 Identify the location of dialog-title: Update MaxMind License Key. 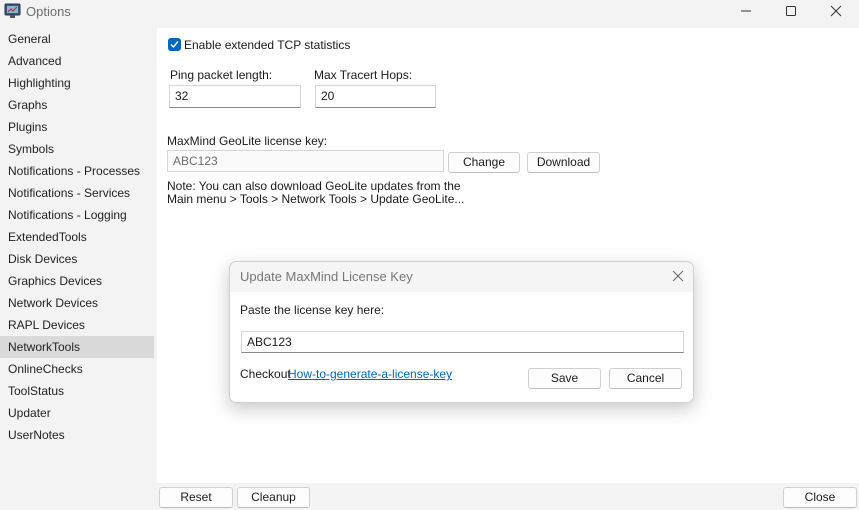
(326, 276).